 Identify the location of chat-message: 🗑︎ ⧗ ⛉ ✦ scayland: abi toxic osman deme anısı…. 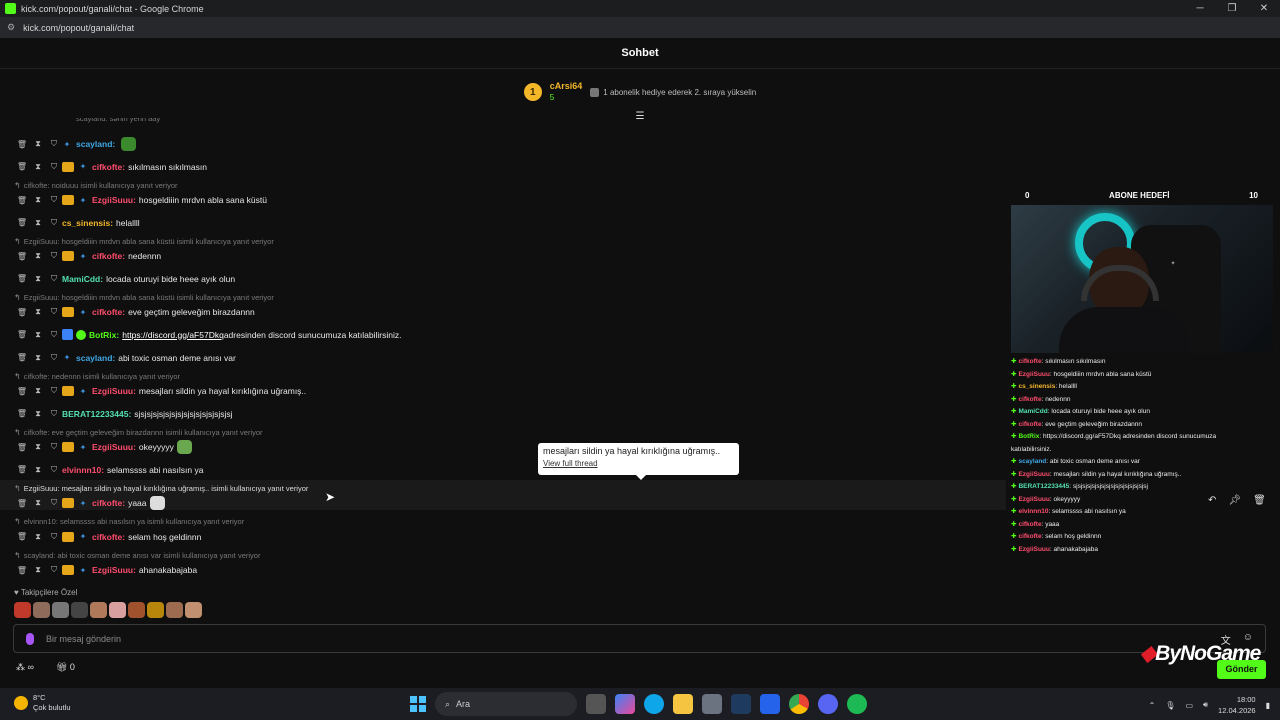
(125, 358).